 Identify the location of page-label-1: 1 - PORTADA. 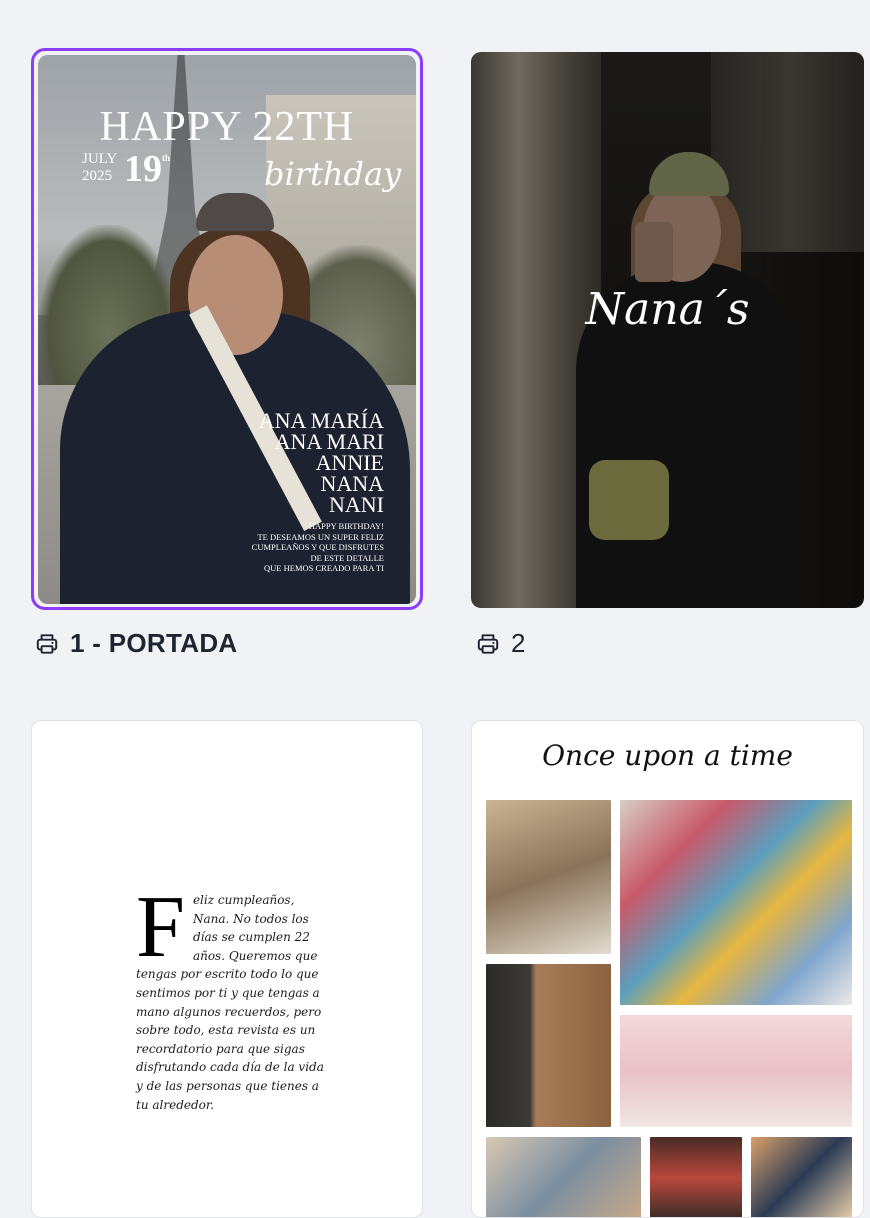
(136, 643).